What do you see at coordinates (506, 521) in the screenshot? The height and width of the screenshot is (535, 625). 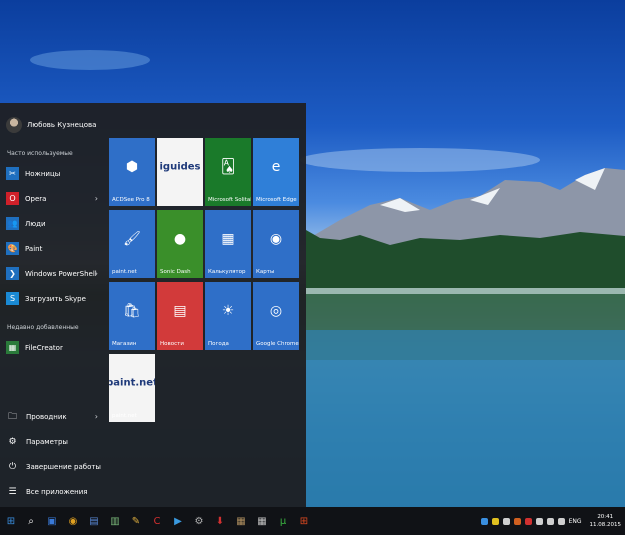 I see `tray-app-3-icon` at bounding box center [506, 521].